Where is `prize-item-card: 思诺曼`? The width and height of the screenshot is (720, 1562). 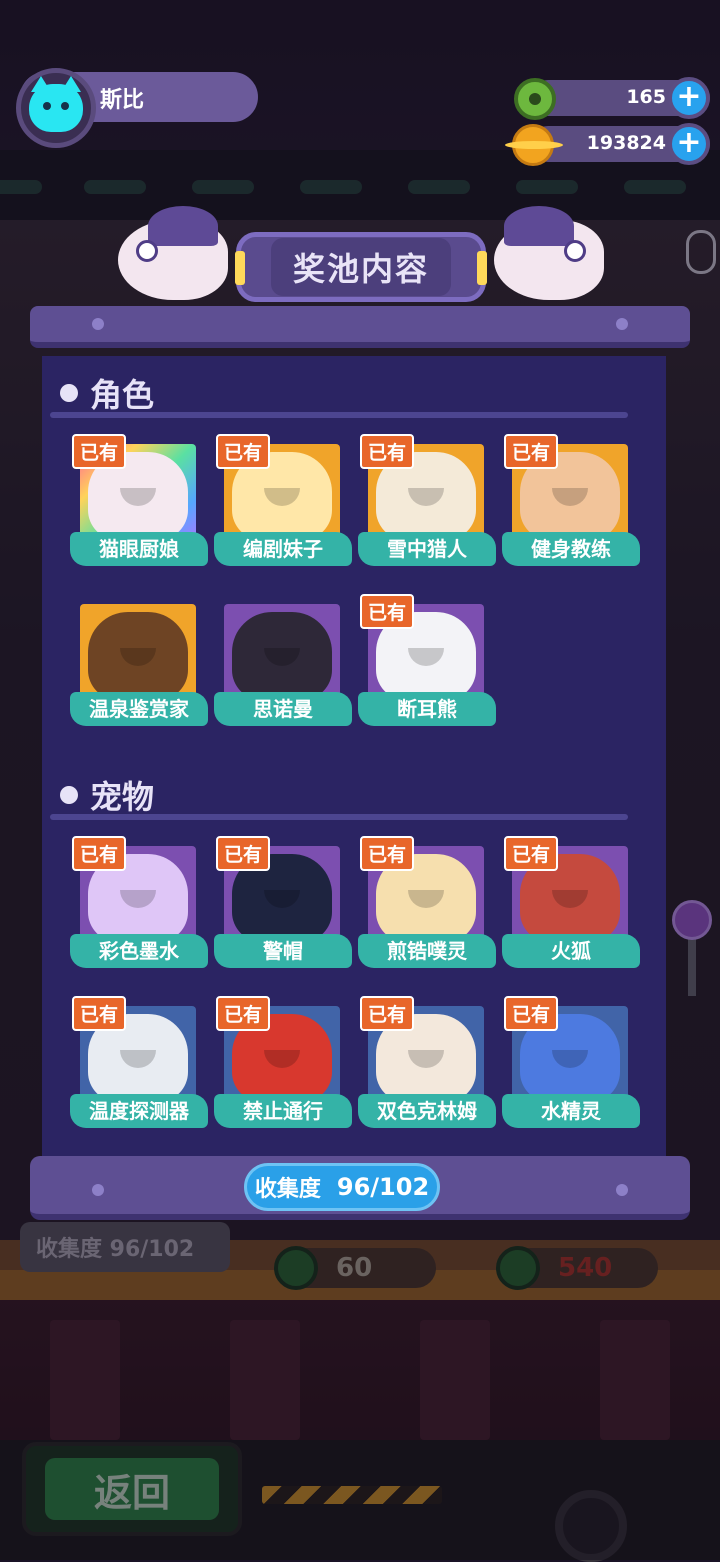 prize-item-card: 思诺曼 is located at coordinates (283, 665).